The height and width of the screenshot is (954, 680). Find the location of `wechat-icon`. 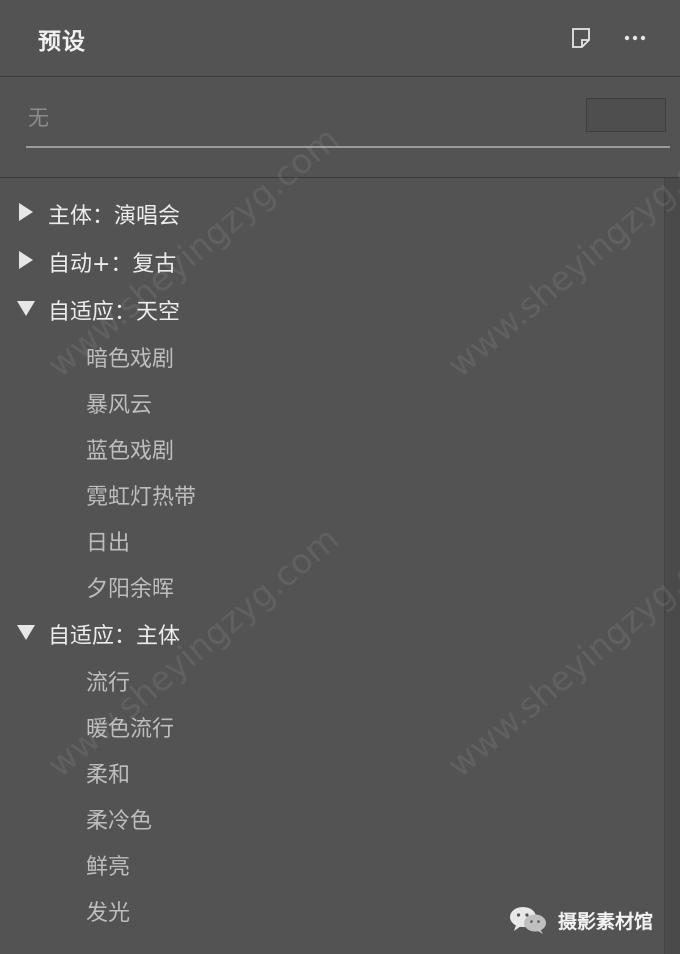

wechat-icon is located at coordinates (528, 920).